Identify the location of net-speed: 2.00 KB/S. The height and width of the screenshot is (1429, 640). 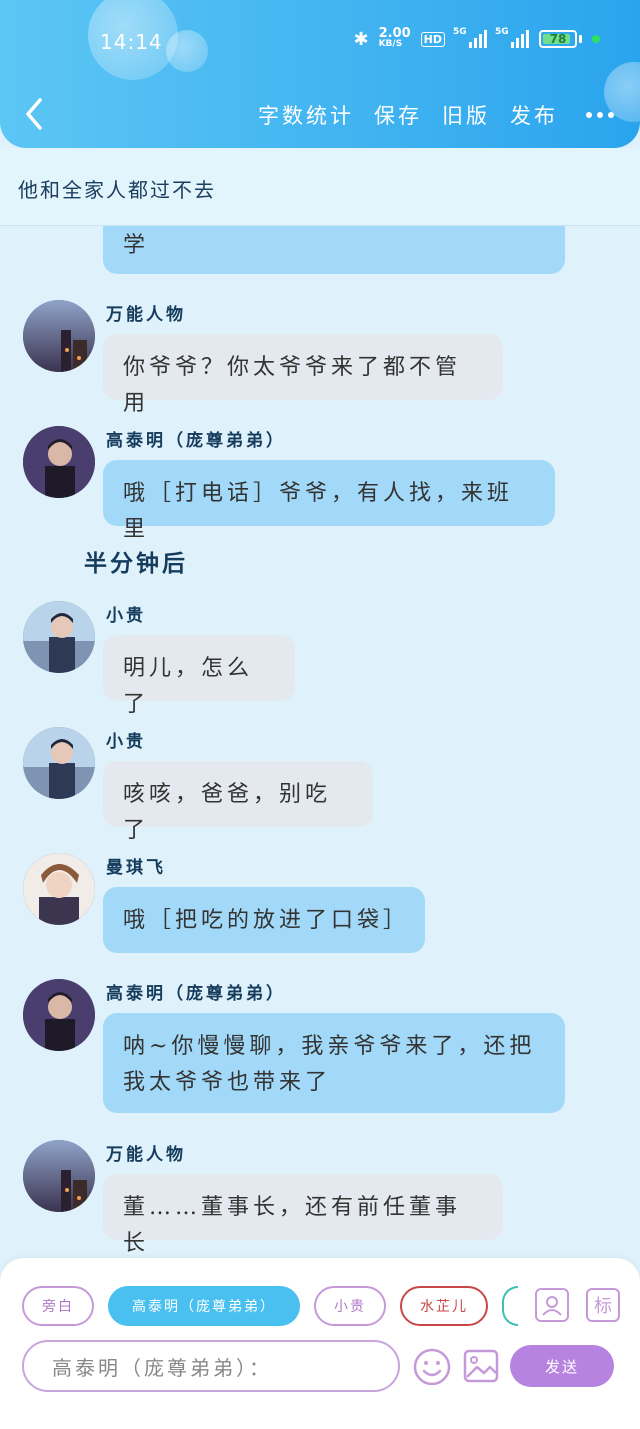
(394, 37).